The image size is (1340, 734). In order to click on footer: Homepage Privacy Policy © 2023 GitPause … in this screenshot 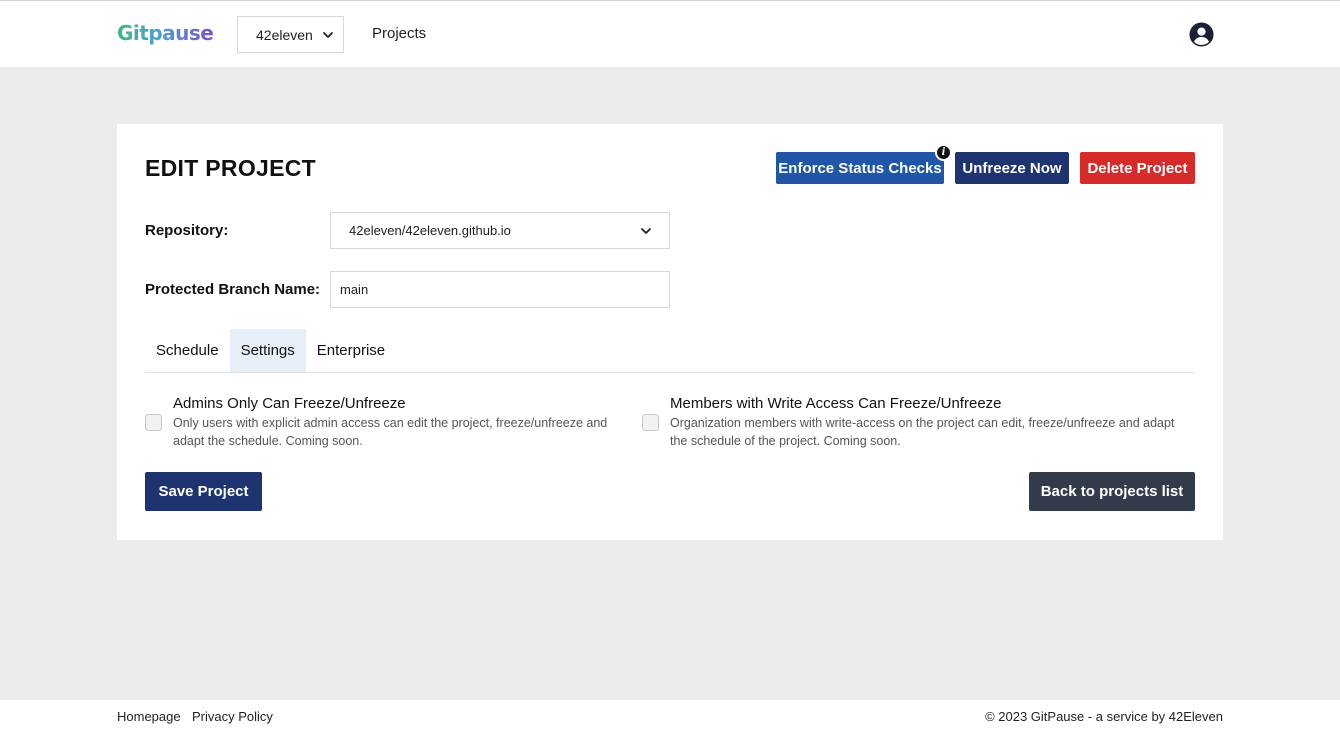, I will do `click(670, 717)`.